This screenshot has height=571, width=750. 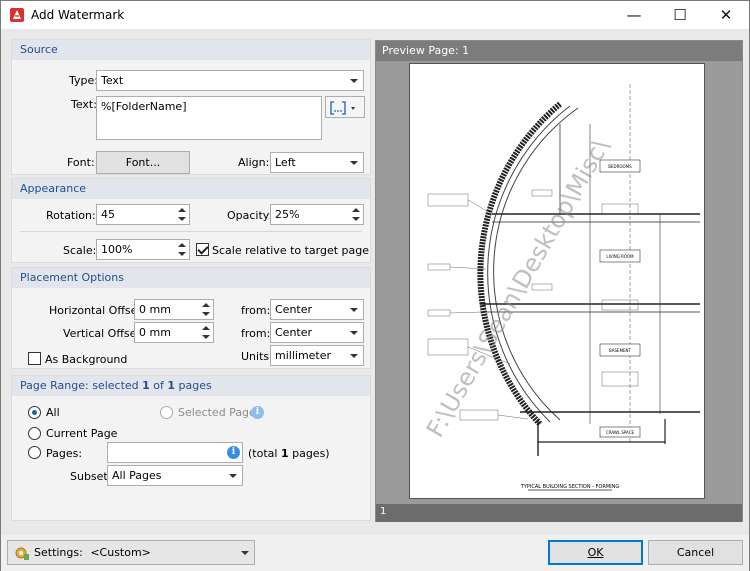 I want to click on opacity-label: Opacity:, so click(x=250, y=215).